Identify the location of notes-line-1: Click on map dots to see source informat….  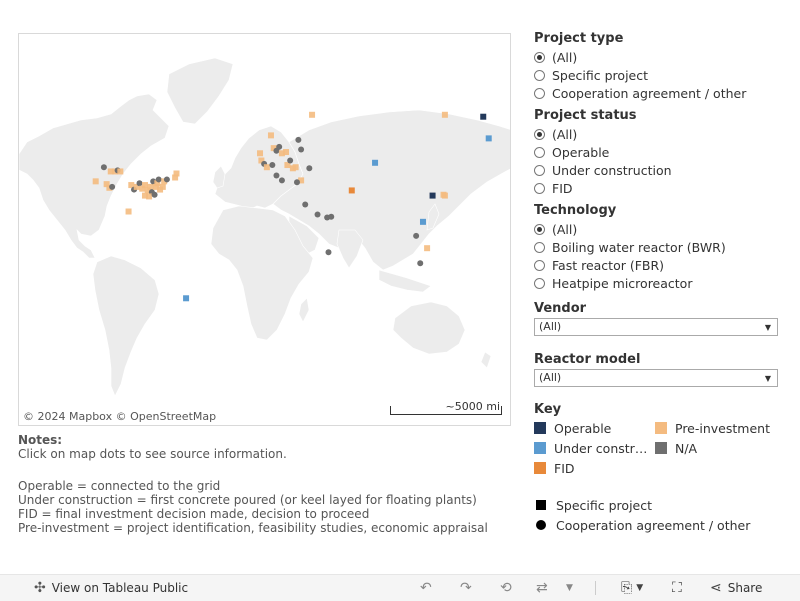
(152, 454).